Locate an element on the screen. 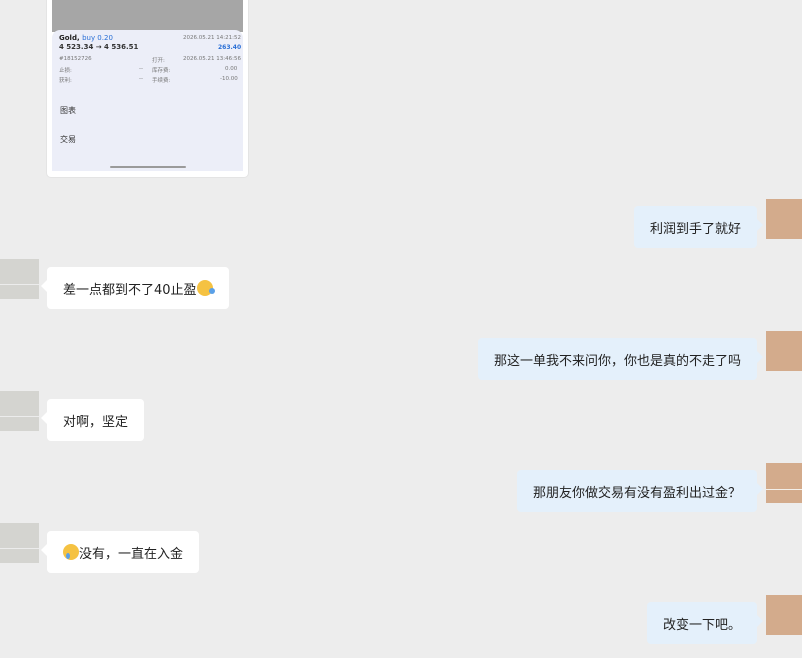 This screenshot has height=658, width=802. message-text: 那这一单我不来问你，你也是真的不走了吗 is located at coordinates (617, 361).